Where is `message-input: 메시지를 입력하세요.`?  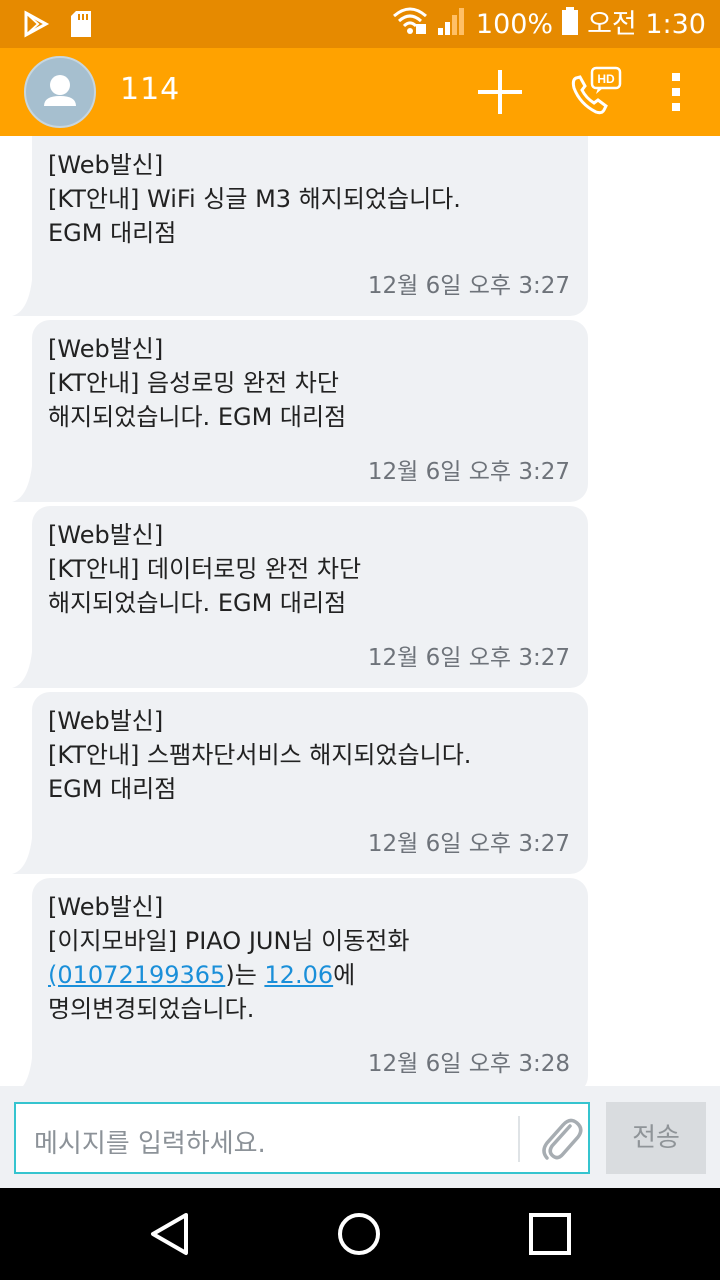
message-input: 메시지를 입력하세요. is located at coordinates (302, 1138).